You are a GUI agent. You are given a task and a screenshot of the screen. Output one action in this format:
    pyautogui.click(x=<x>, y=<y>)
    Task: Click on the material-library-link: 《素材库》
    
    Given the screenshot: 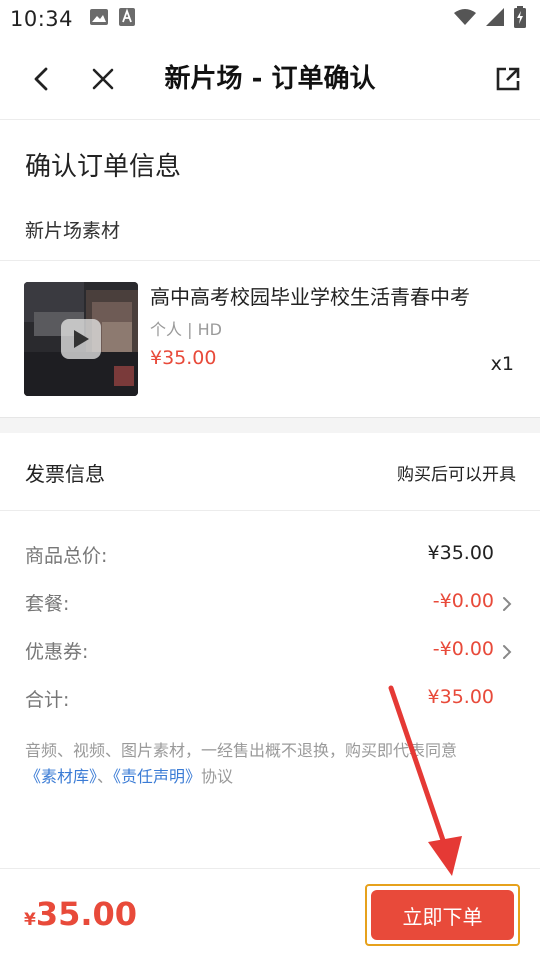 What is the action you would take?
    pyautogui.click(x=61, y=776)
    